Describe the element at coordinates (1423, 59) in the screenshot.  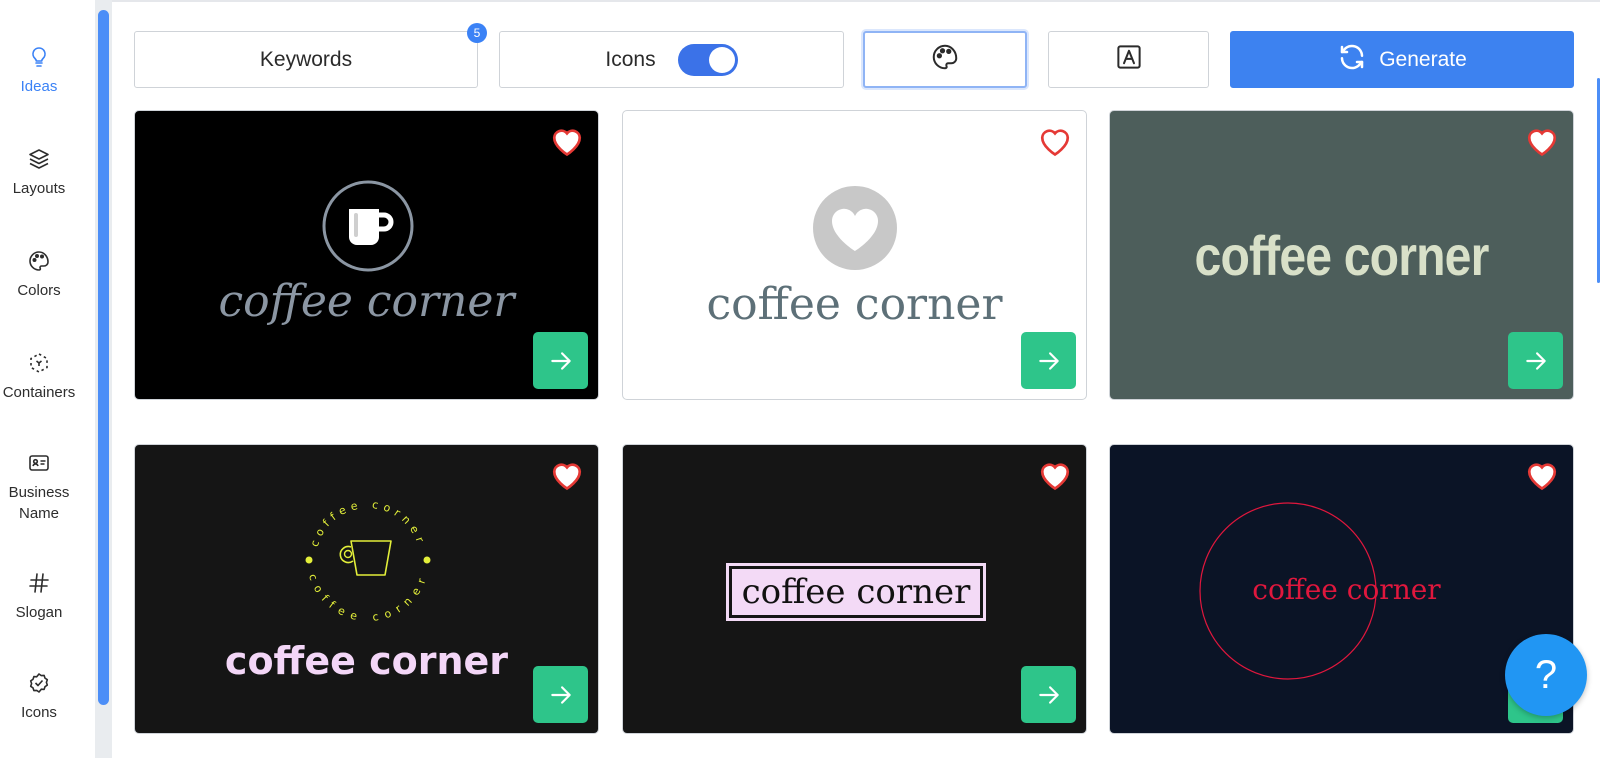
I see `generate-label: Generate` at that location.